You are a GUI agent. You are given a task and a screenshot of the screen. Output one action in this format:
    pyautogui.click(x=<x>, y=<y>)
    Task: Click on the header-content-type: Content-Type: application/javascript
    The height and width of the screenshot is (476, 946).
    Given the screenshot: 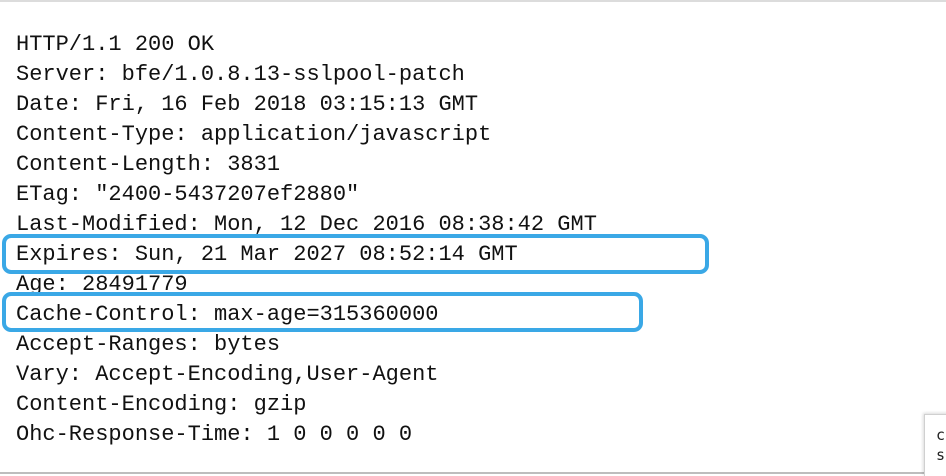 What is the action you would take?
    pyautogui.click(x=254, y=134)
    